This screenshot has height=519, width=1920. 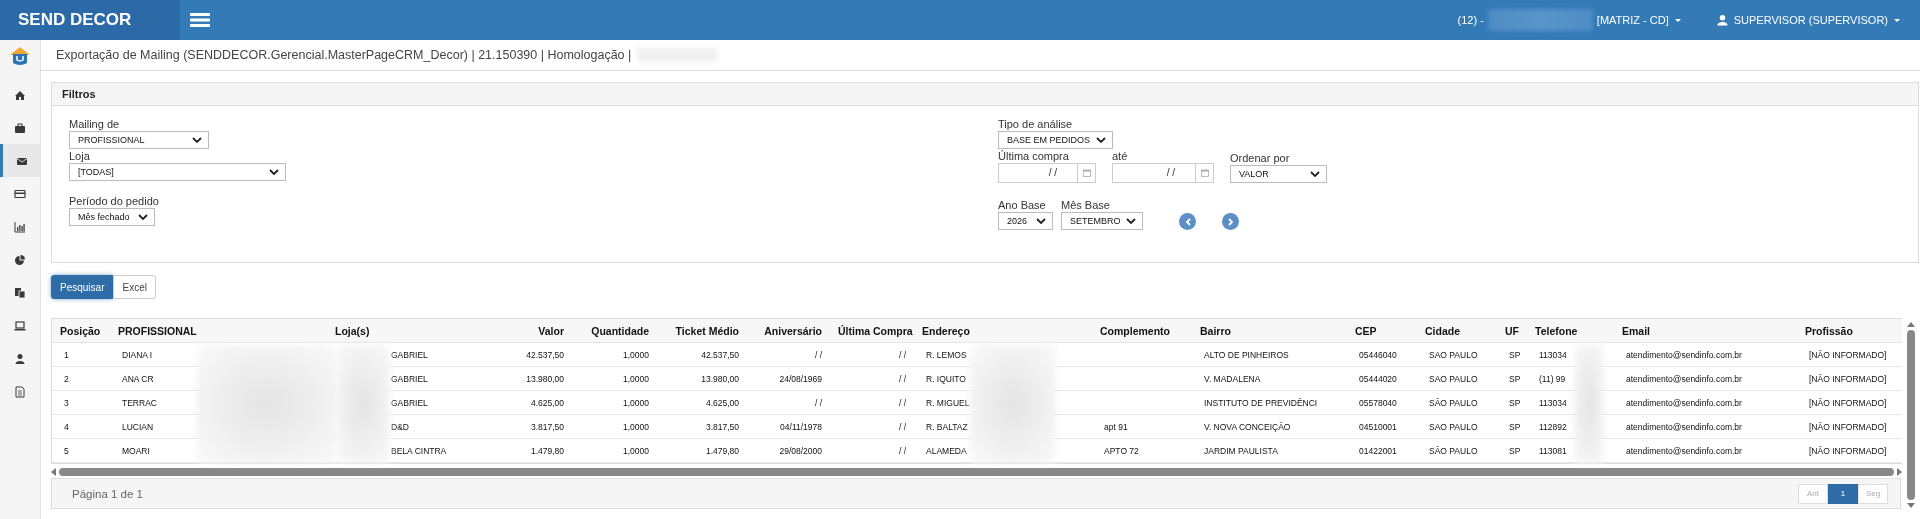 What do you see at coordinates (1086, 205) in the screenshot?
I see `field-label: Mês Base` at bounding box center [1086, 205].